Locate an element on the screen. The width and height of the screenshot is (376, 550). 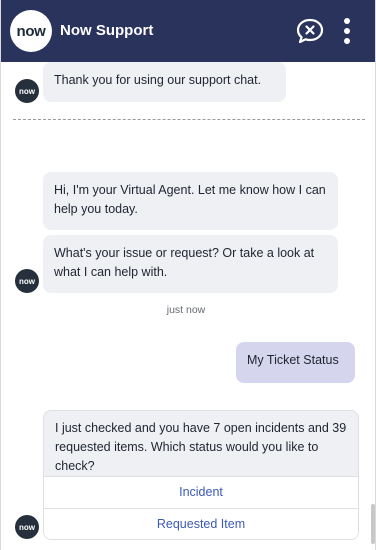
choice-incident-button: Incident is located at coordinates (201, 492).